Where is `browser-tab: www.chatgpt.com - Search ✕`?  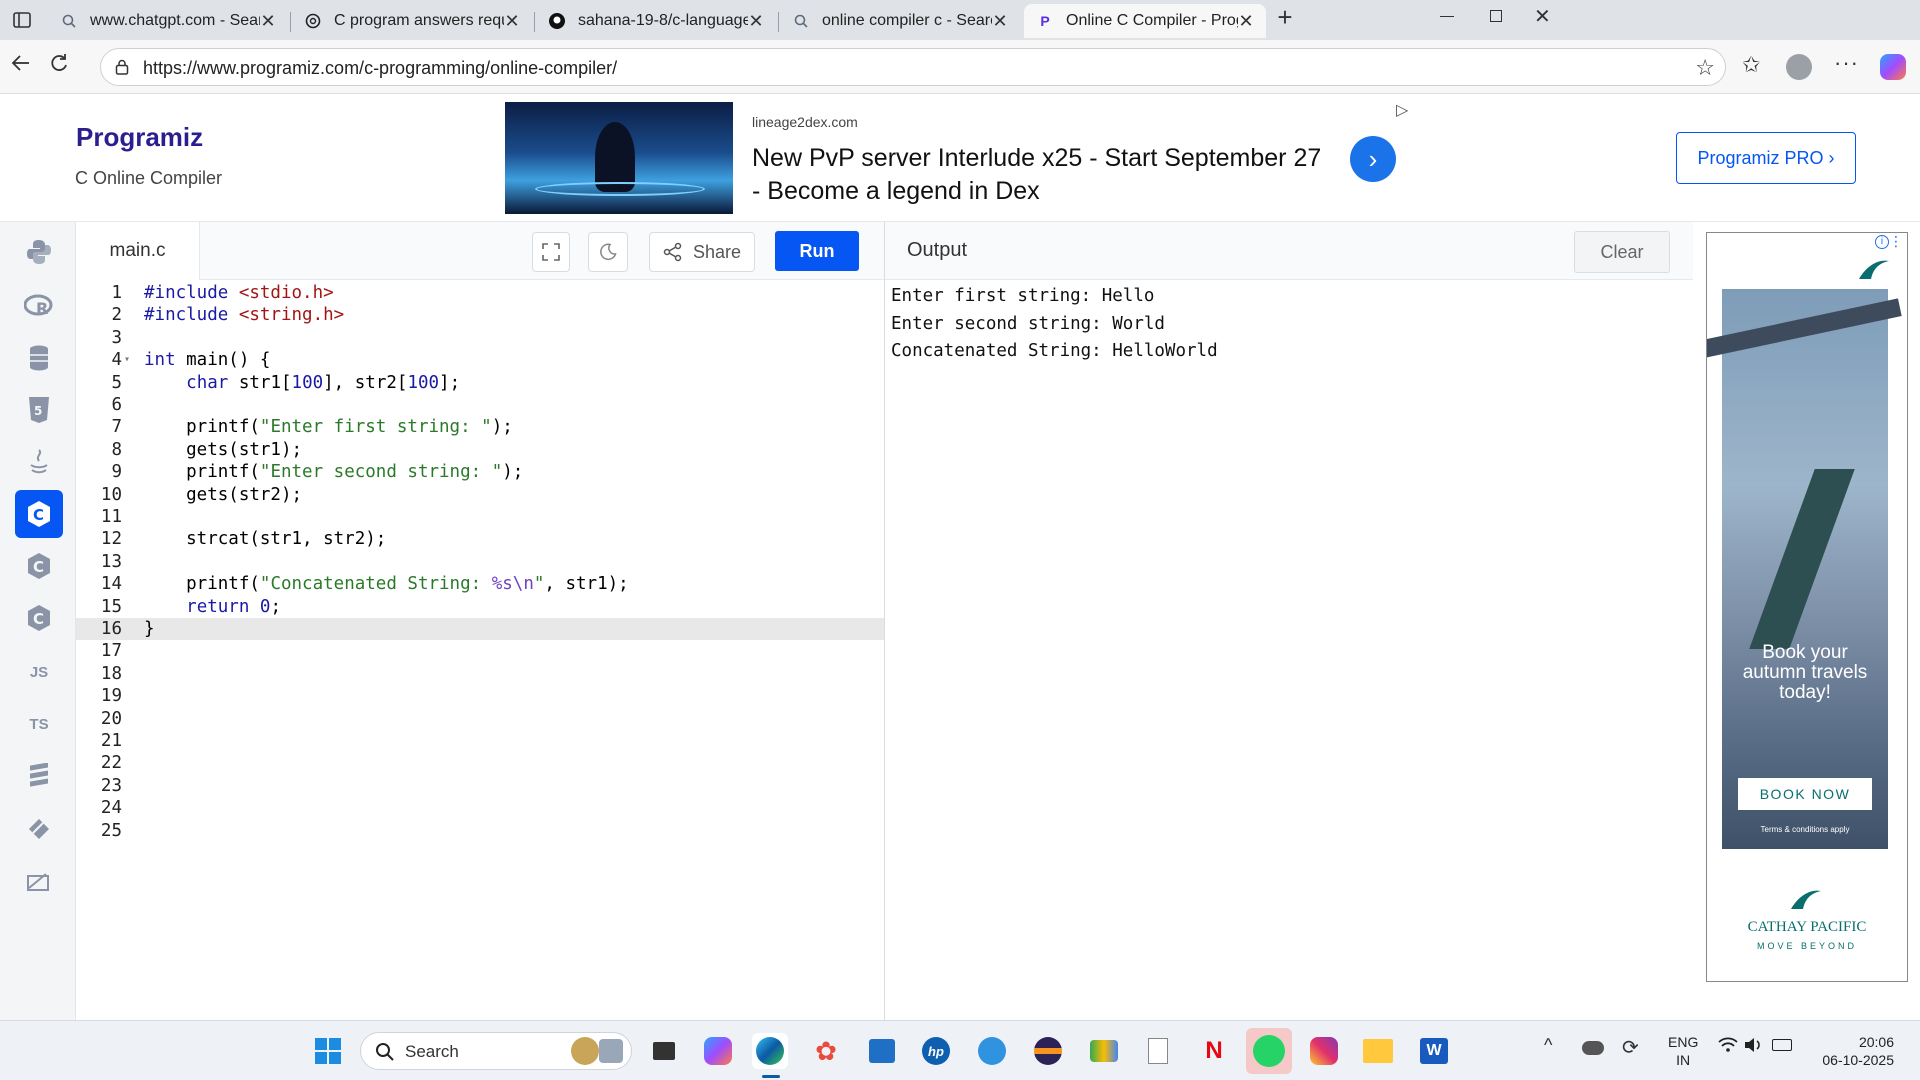 browser-tab: www.chatgpt.com - Search ✕ is located at coordinates (168, 21).